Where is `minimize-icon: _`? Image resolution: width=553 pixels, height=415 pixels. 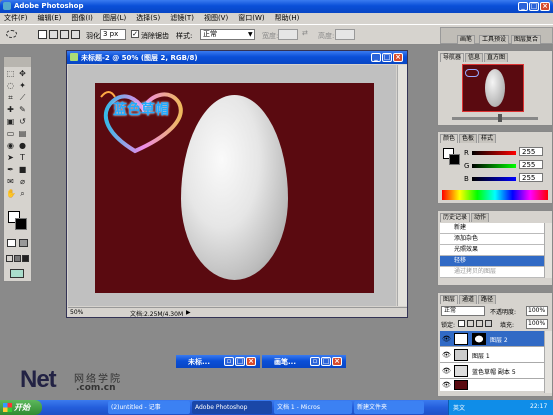 minimize-icon: _ is located at coordinates (523, 6).